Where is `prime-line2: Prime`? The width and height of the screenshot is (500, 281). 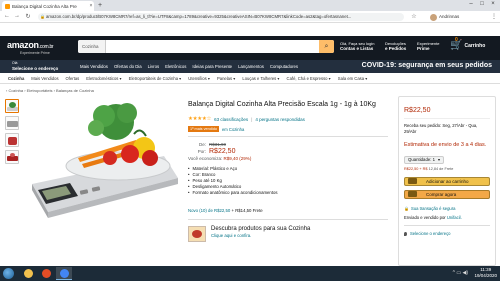
prime-line2: Prime is located at coordinates (423, 48).